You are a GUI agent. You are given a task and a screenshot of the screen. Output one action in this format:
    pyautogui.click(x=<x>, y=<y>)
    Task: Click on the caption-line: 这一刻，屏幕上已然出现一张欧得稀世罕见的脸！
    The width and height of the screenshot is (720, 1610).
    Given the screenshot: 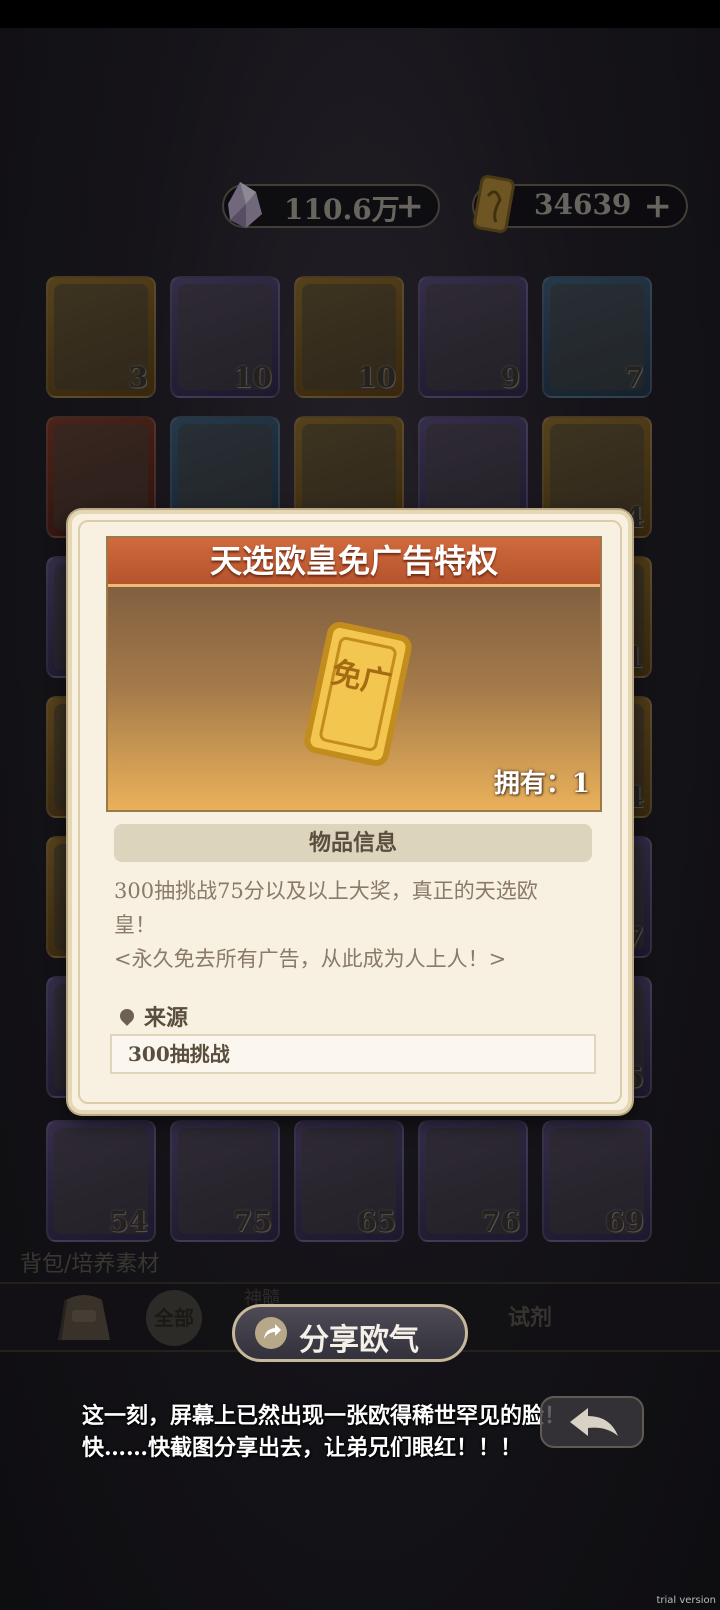 What is the action you would take?
    pyautogui.click(x=324, y=1416)
    